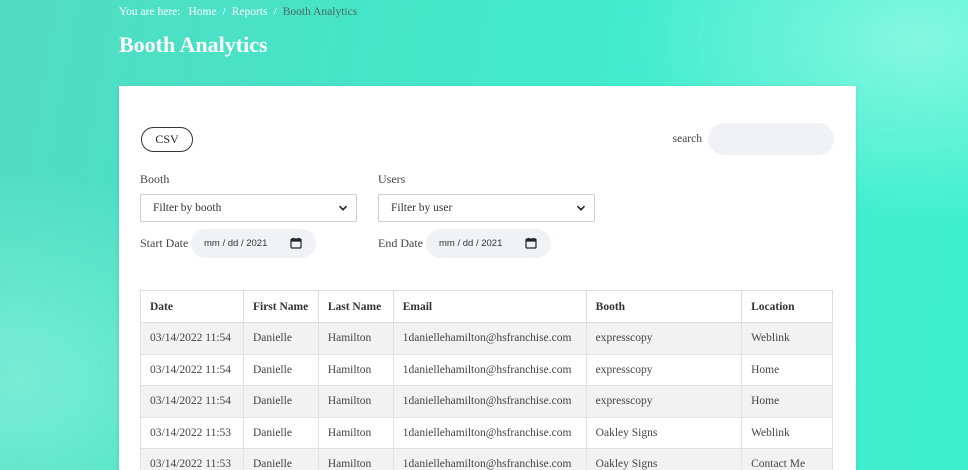 This screenshot has height=470, width=968. I want to click on breadcrumb-home-link: Home, so click(202, 12).